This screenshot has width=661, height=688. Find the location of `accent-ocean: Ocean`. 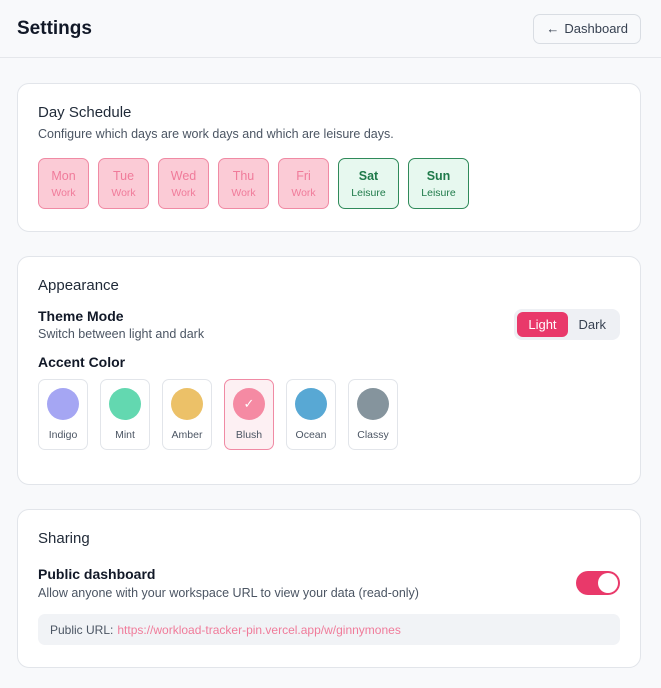

accent-ocean: Ocean is located at coordinates (311, 414).